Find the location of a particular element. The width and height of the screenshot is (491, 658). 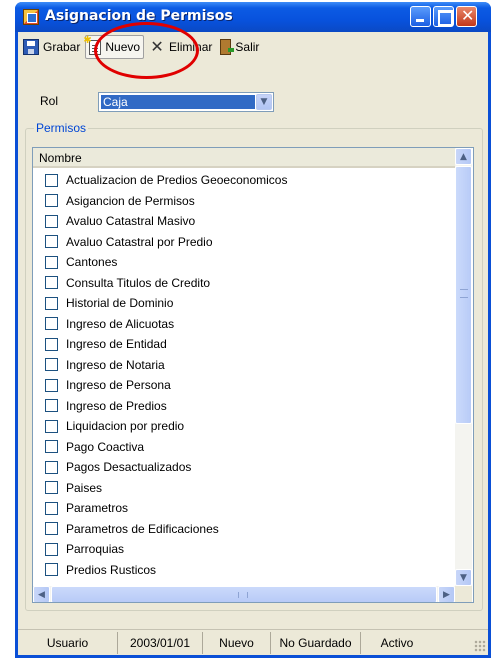

permiso-label: Avaluo Catastral Masivo is located at coordinates (131, 221).